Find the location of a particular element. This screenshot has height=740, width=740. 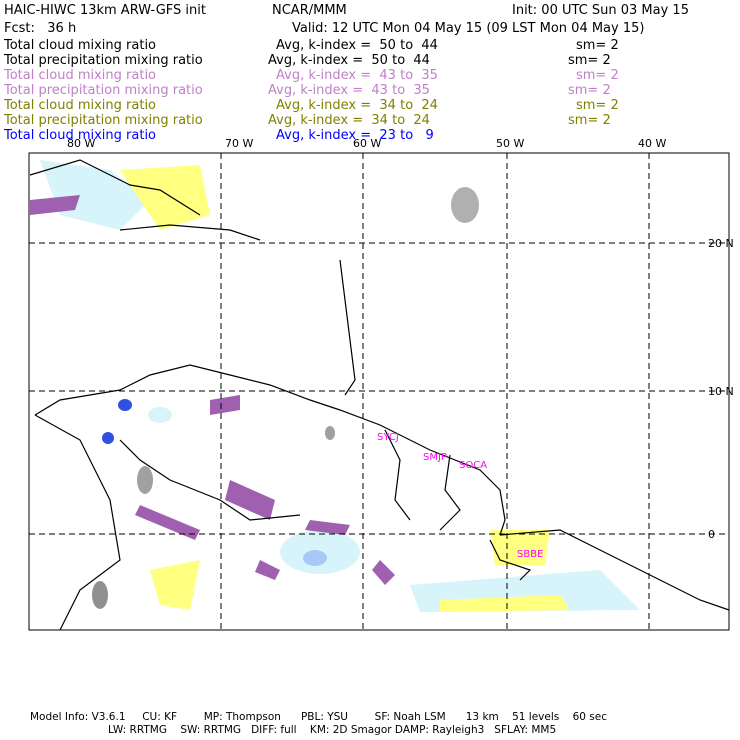

station-sbbe: SBBE is located at coordinates (530, 554).